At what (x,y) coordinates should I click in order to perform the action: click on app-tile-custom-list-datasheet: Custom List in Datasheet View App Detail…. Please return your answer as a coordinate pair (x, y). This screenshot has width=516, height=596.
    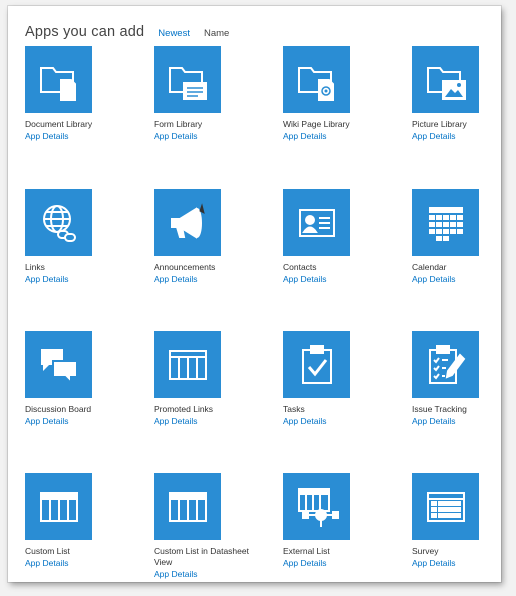
    Looking at the image, I should click on (209, 526).